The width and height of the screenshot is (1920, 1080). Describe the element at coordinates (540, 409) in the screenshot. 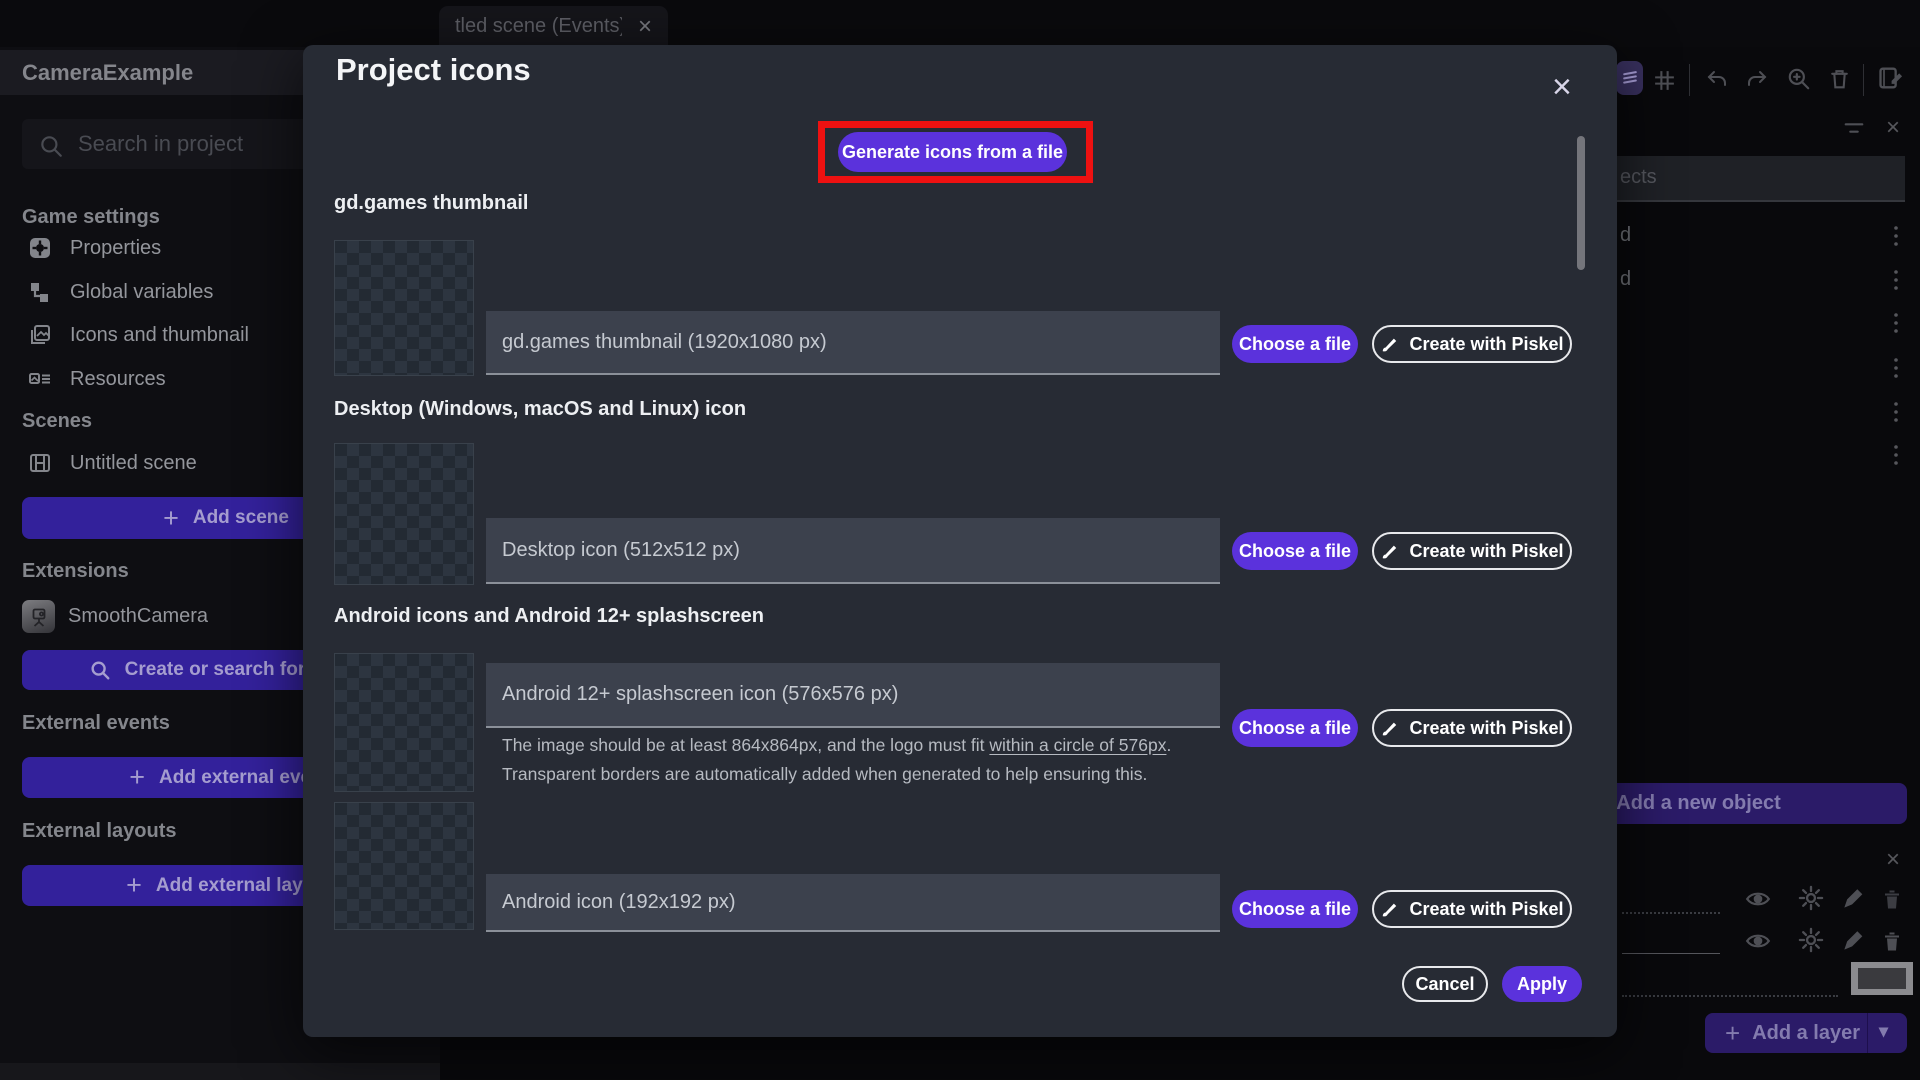

I see `section-label: Desktop (Windows, macOS and Linux) icon` at that location.